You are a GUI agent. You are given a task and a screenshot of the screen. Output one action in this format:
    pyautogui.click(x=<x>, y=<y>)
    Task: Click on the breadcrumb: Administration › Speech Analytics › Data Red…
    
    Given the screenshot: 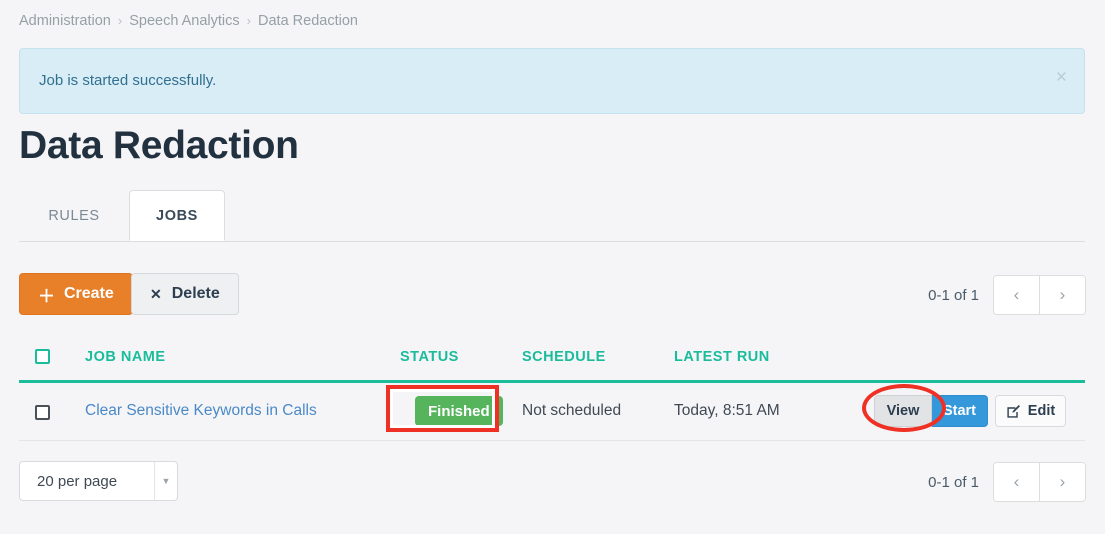 What is the action you would take?
    pyautogui.click(x=188, y=21)
    